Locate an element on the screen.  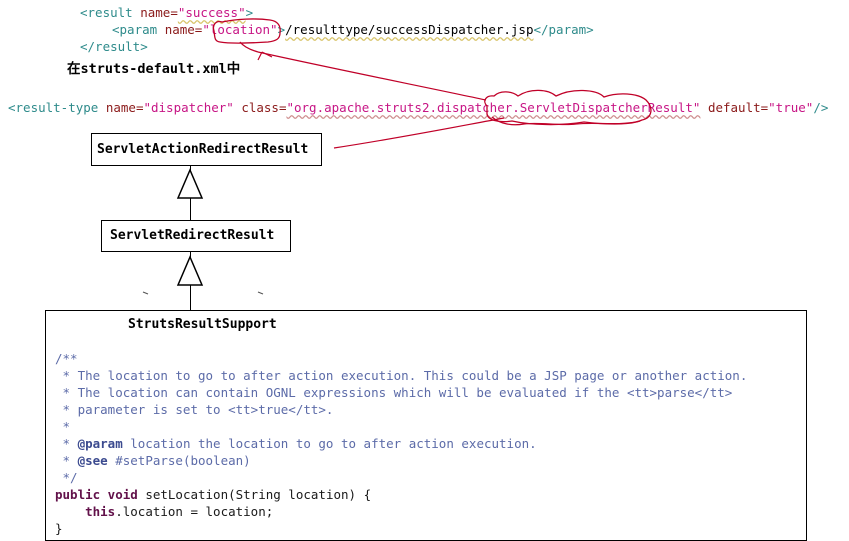
java-code-line-9: this.location = location; is located at coordinates (164, 511).